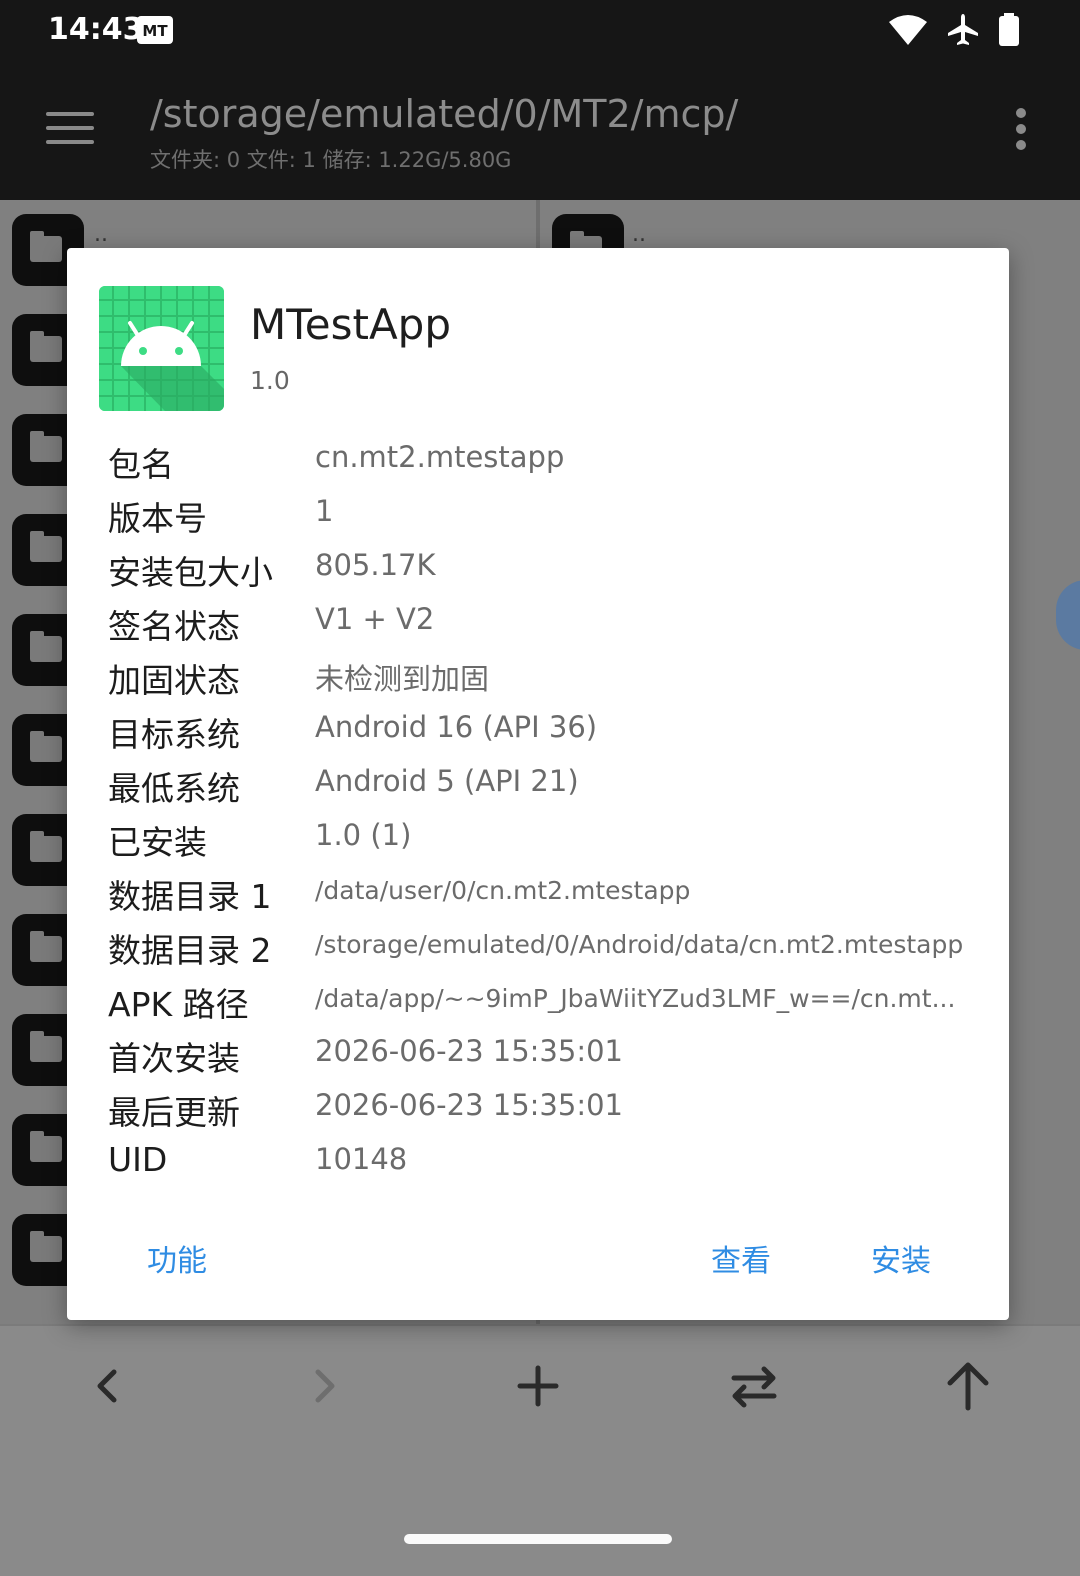 The width and height of the screenshot is (1080, 1576). What do you see at coordinates (270, 380) in the screenshot?
I see `app-version: 1.0` at bounding box center [270, 380].